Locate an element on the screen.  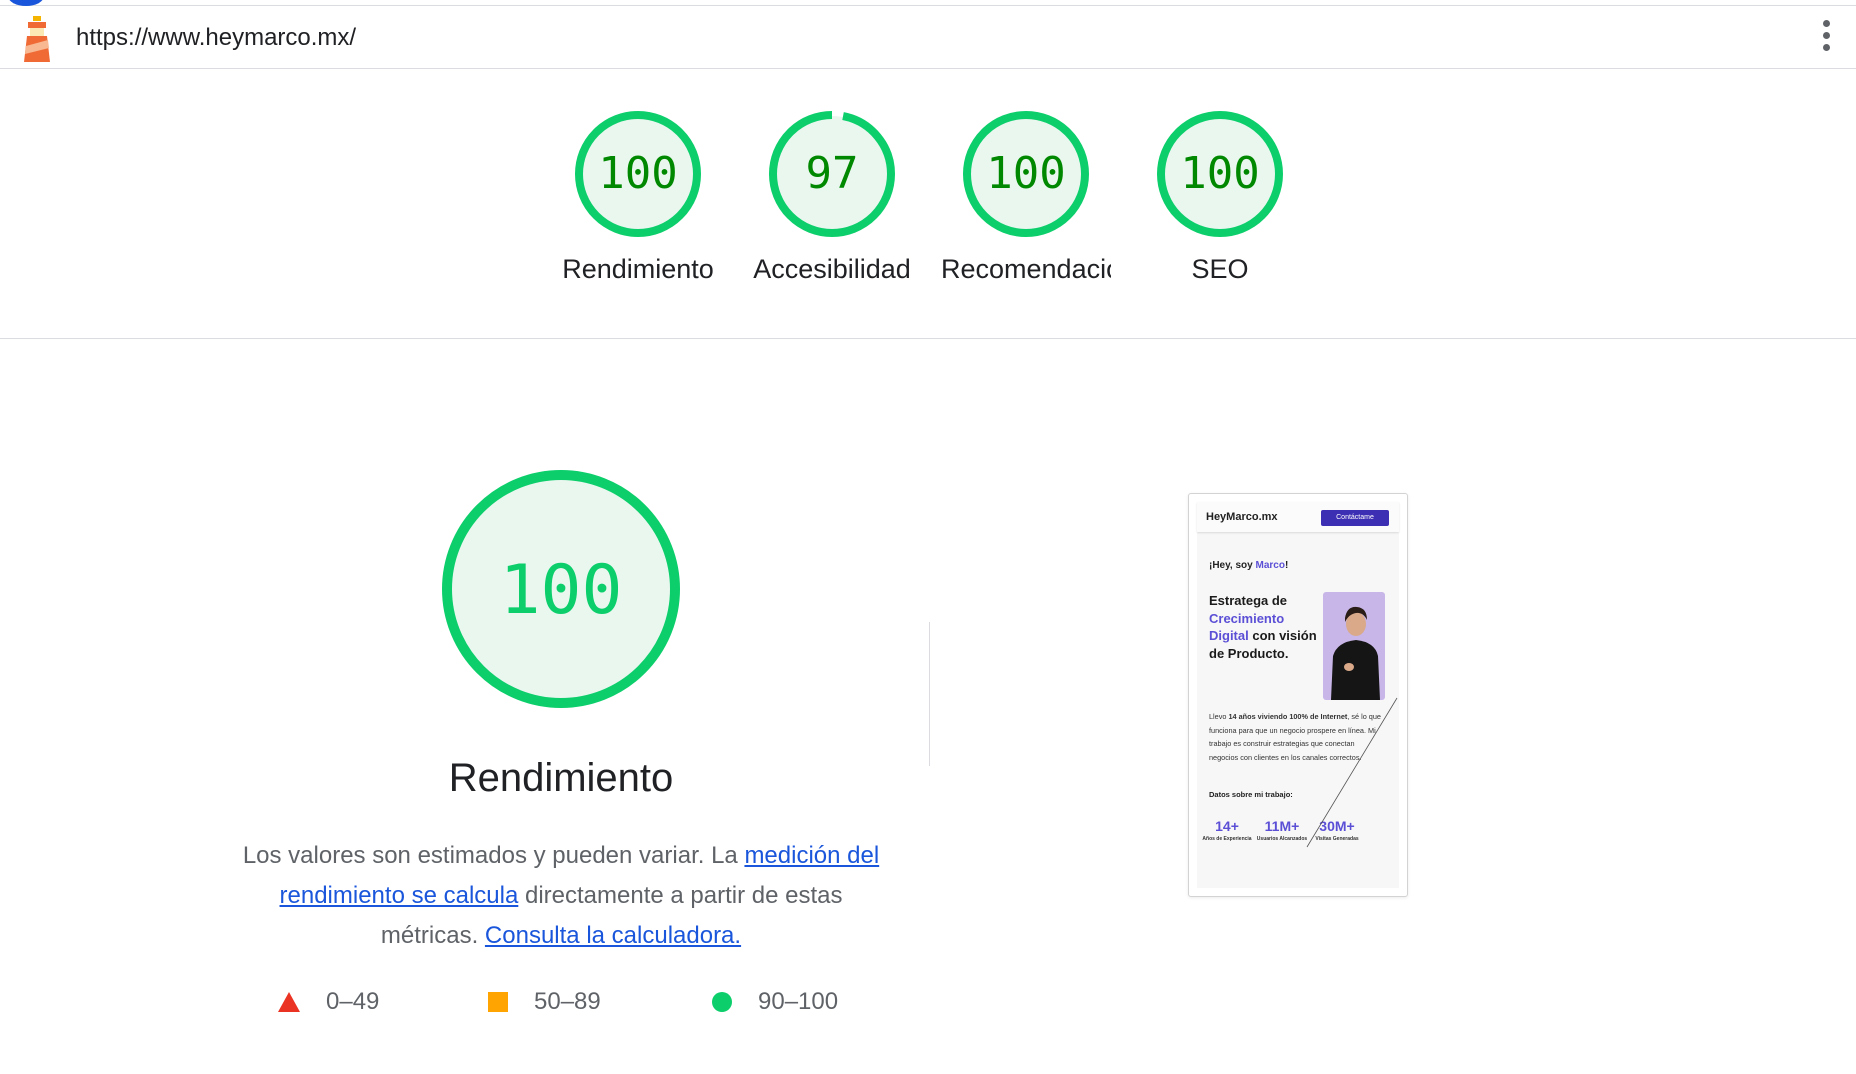
performance-gauge: 100 is located at coordinates (561, 589).